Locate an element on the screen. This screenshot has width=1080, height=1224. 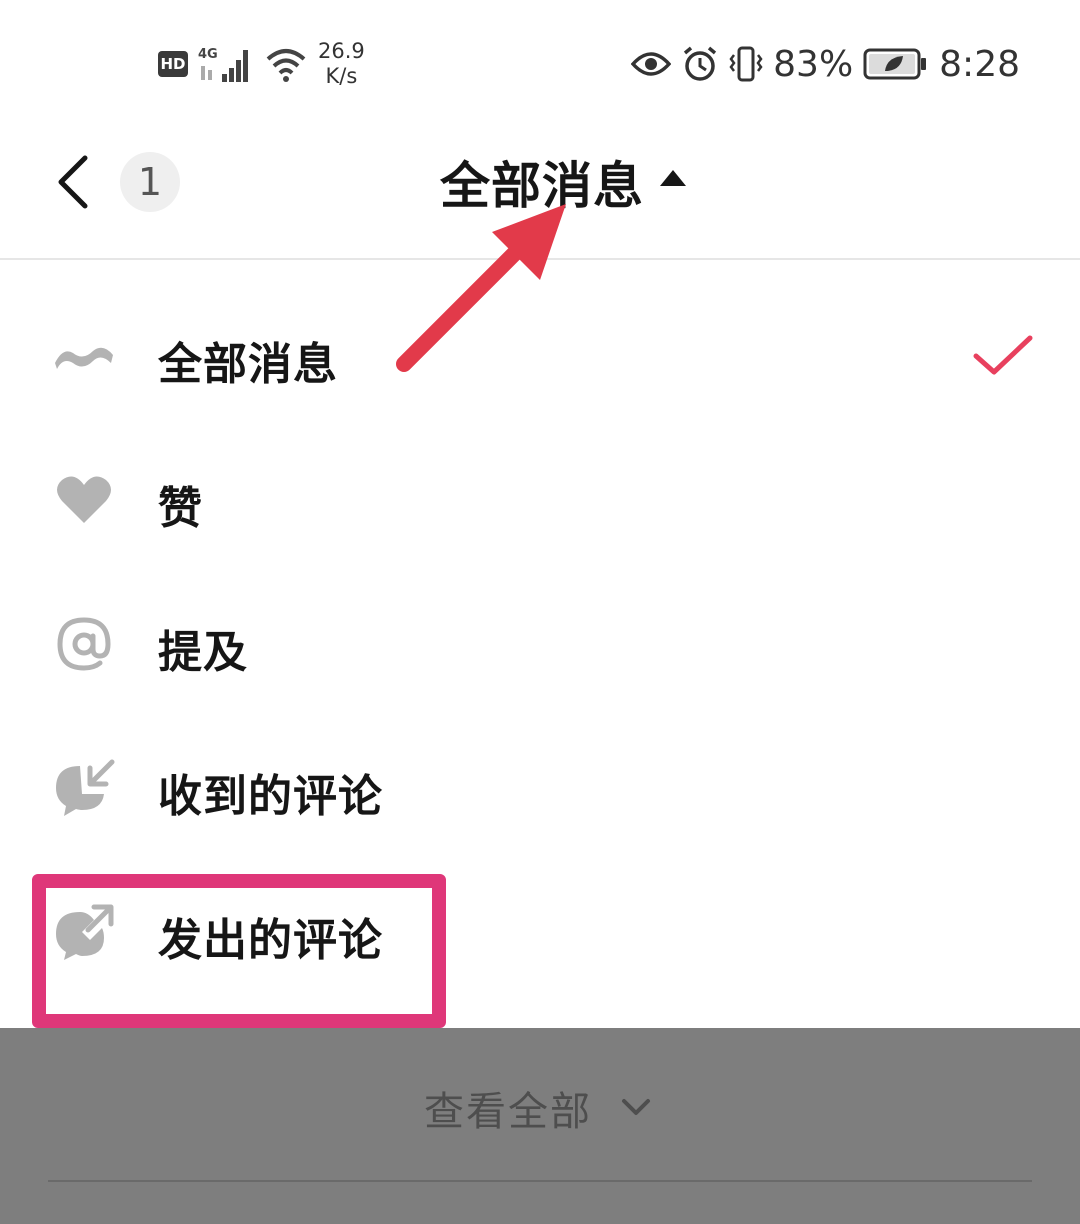
status-left: HD 4G 26.9 K/s is located at coordinates (261, 64).